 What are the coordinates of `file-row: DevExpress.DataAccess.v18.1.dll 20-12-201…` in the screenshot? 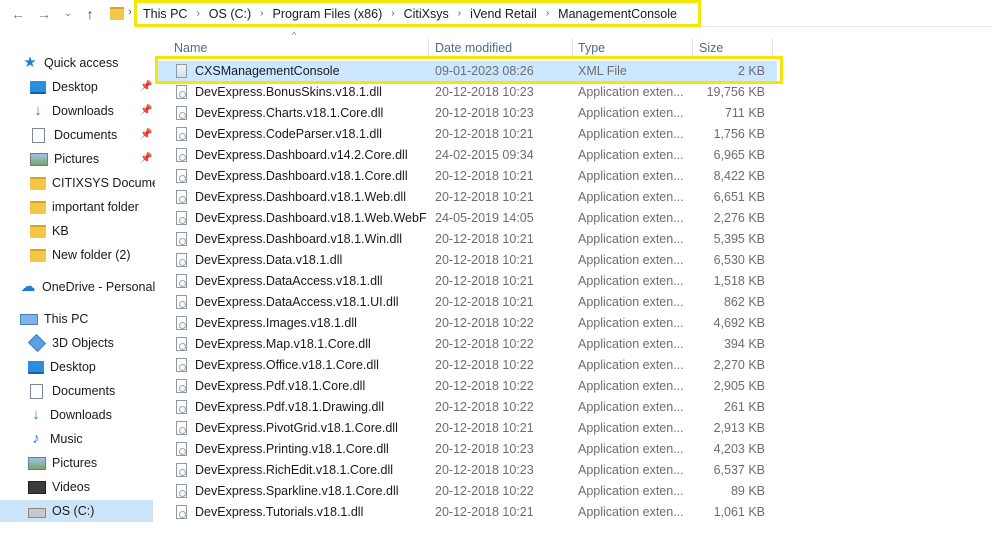 It's located at (467, 281).